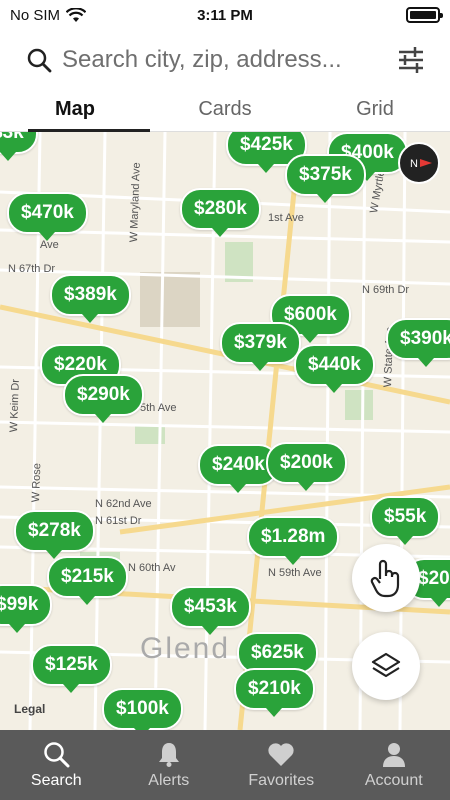  I want to click on nav-account: Account, so click(394, 765).